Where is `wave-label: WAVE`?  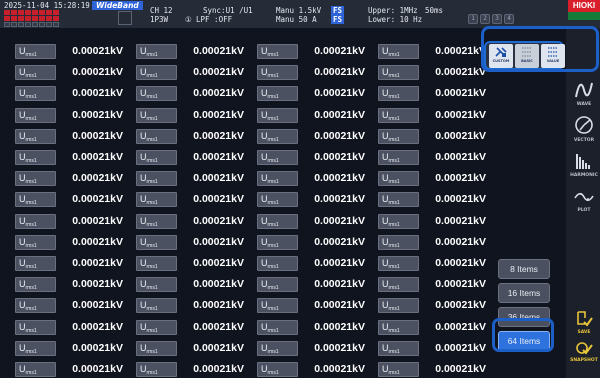 wave-label: WAVE is located at coordinates (584, 104).